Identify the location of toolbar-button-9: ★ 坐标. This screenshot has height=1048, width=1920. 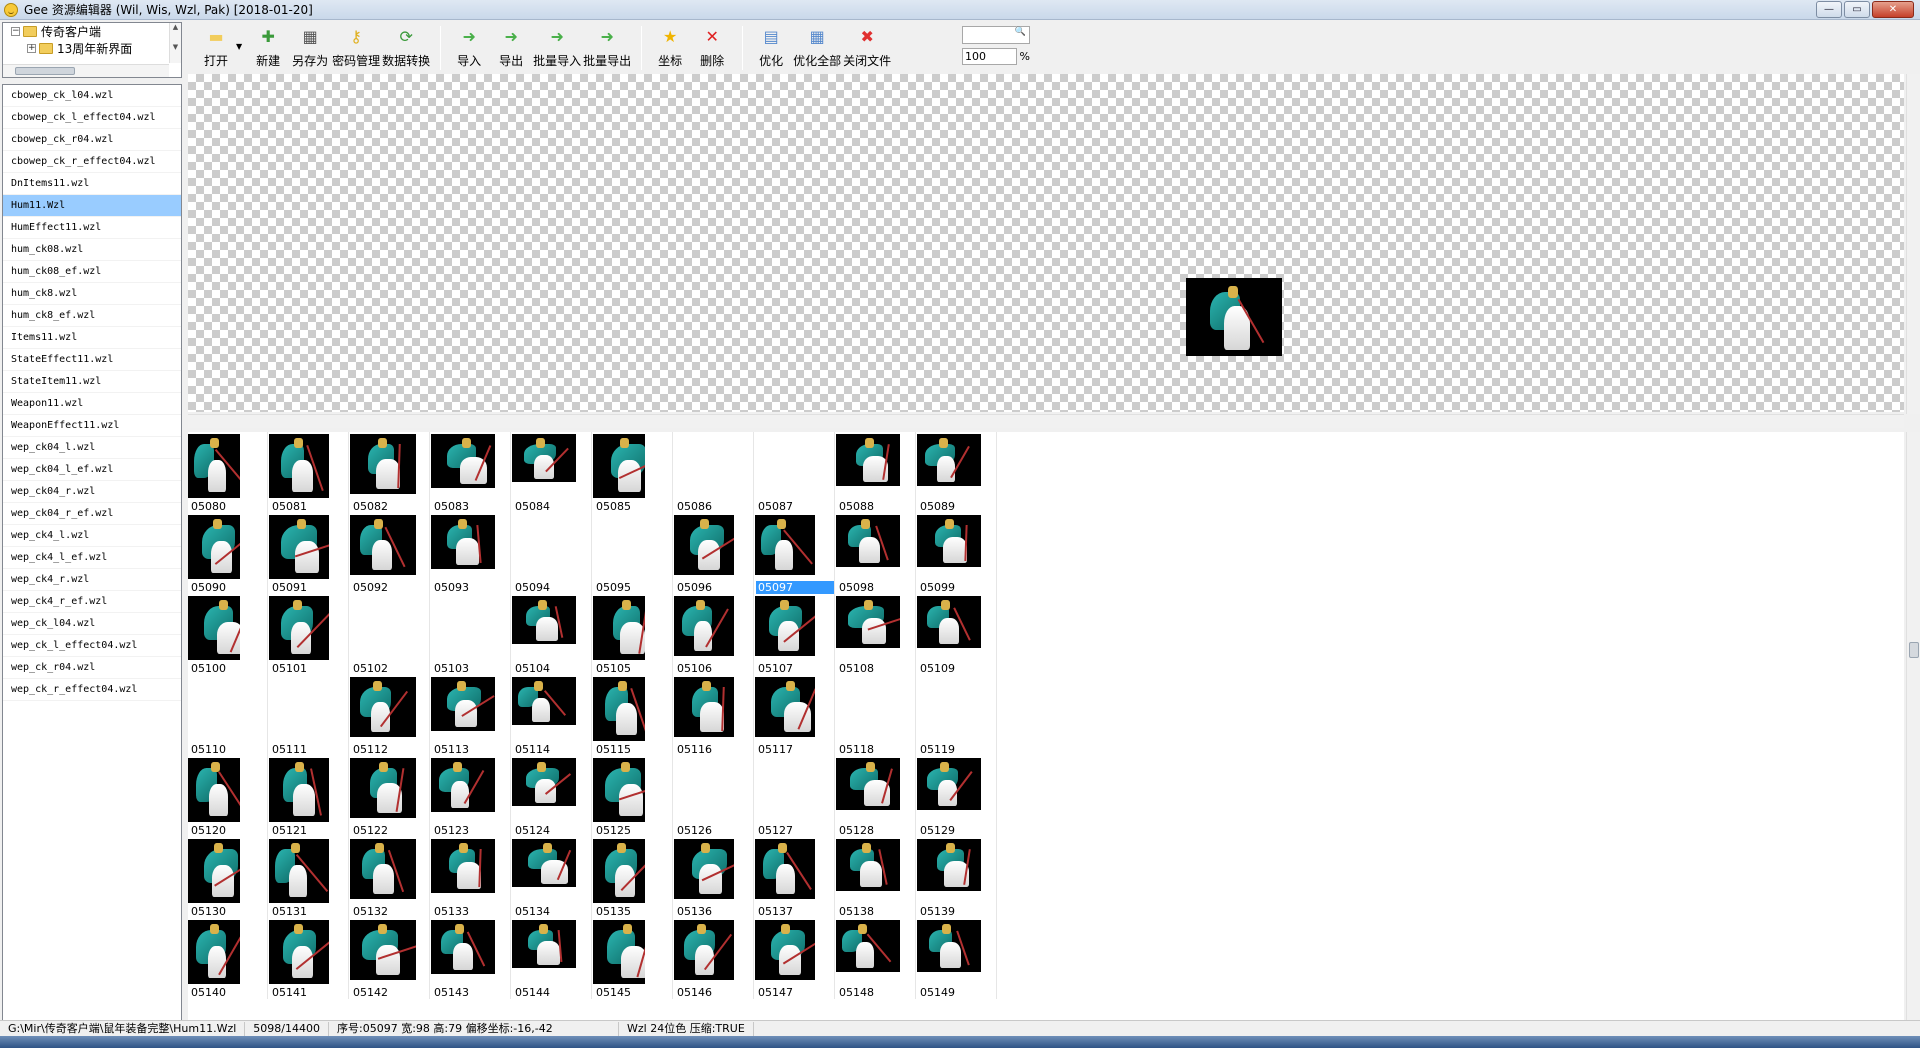
(670, 47).